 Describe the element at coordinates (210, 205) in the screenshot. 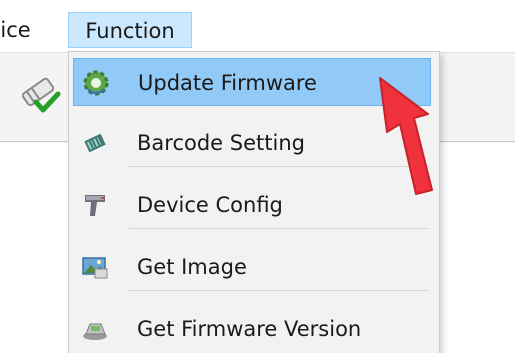

I see `menu-item-label: Device Config` at that location.